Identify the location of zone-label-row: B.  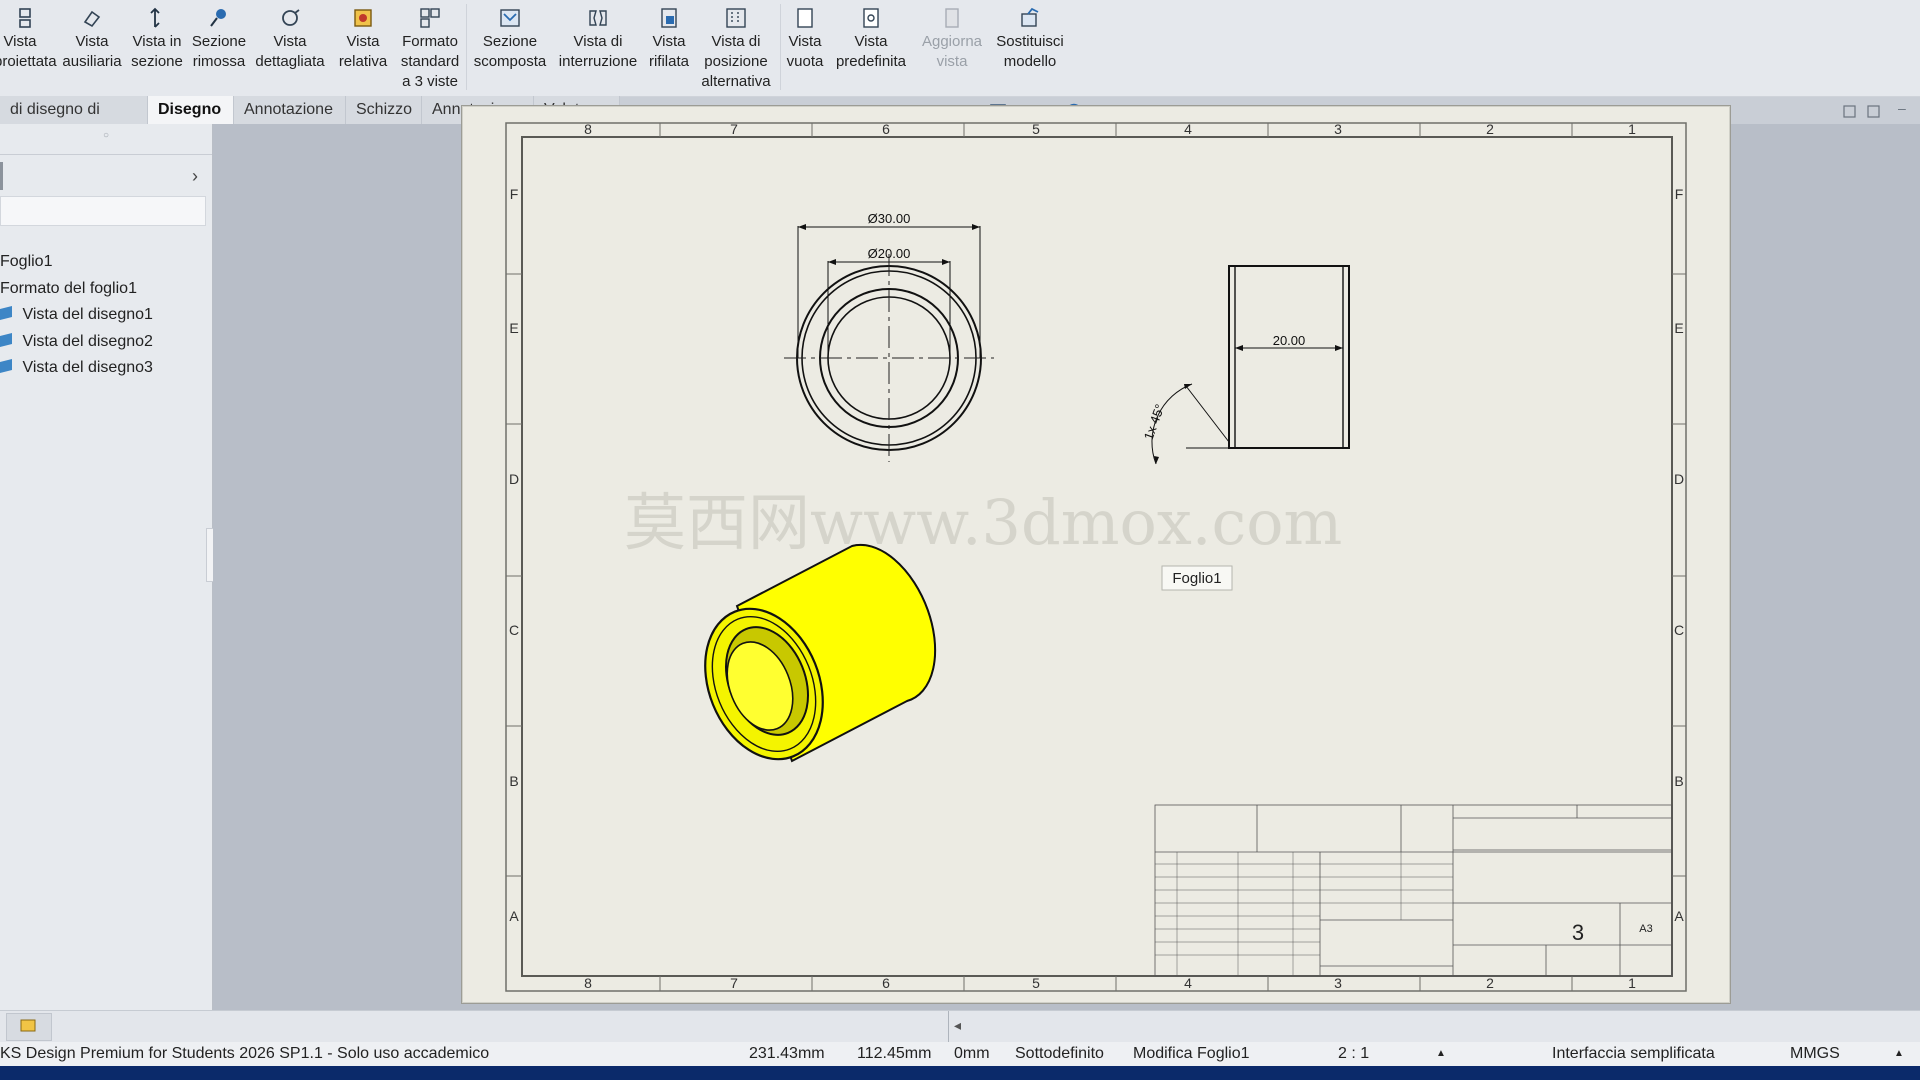
(1678, 781).